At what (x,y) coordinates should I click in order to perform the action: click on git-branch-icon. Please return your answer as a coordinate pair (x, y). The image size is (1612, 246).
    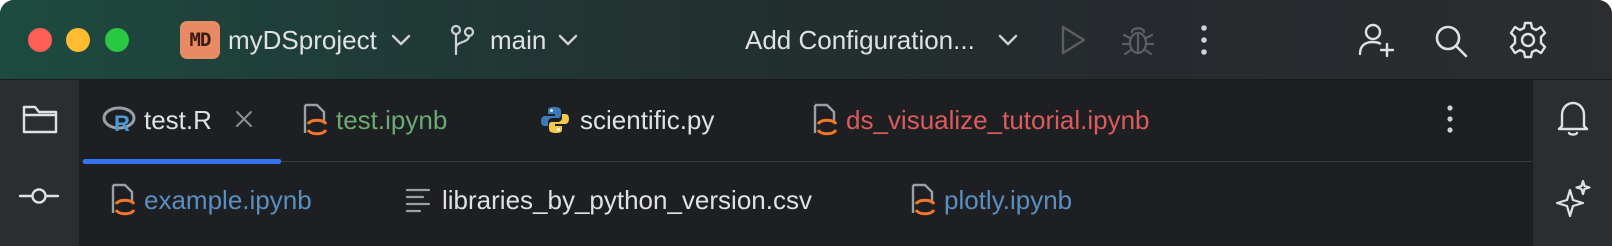
    Looking at the image, I should click on (462, 40).